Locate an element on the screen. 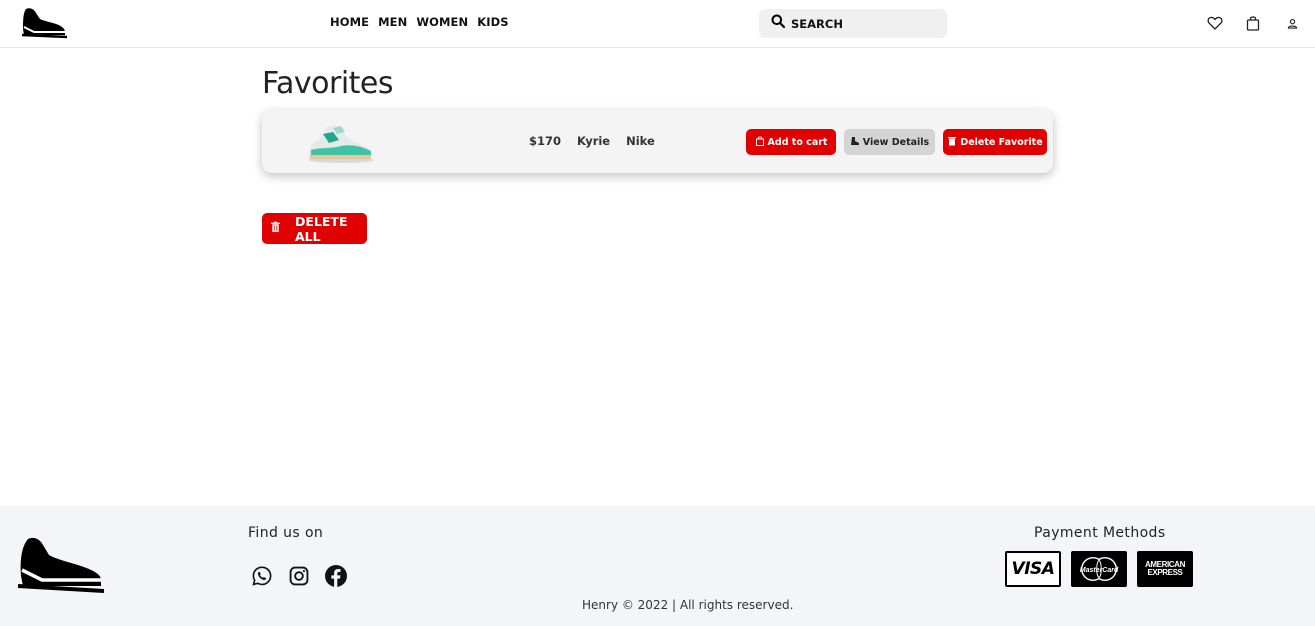 This screenshot has width=1315, height=626. whatsapp-icon is located at coordinates (262, 576).